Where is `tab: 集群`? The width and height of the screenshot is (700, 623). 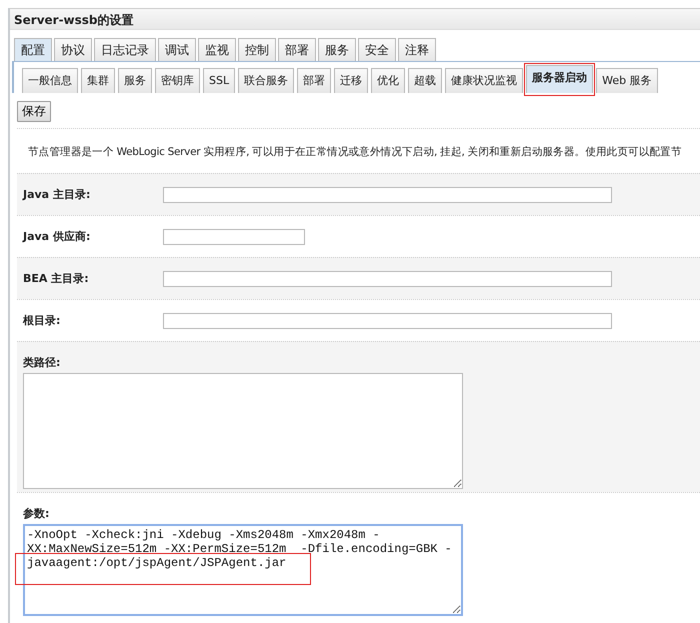 tab: 集群 is located at coordinates (98, 80).